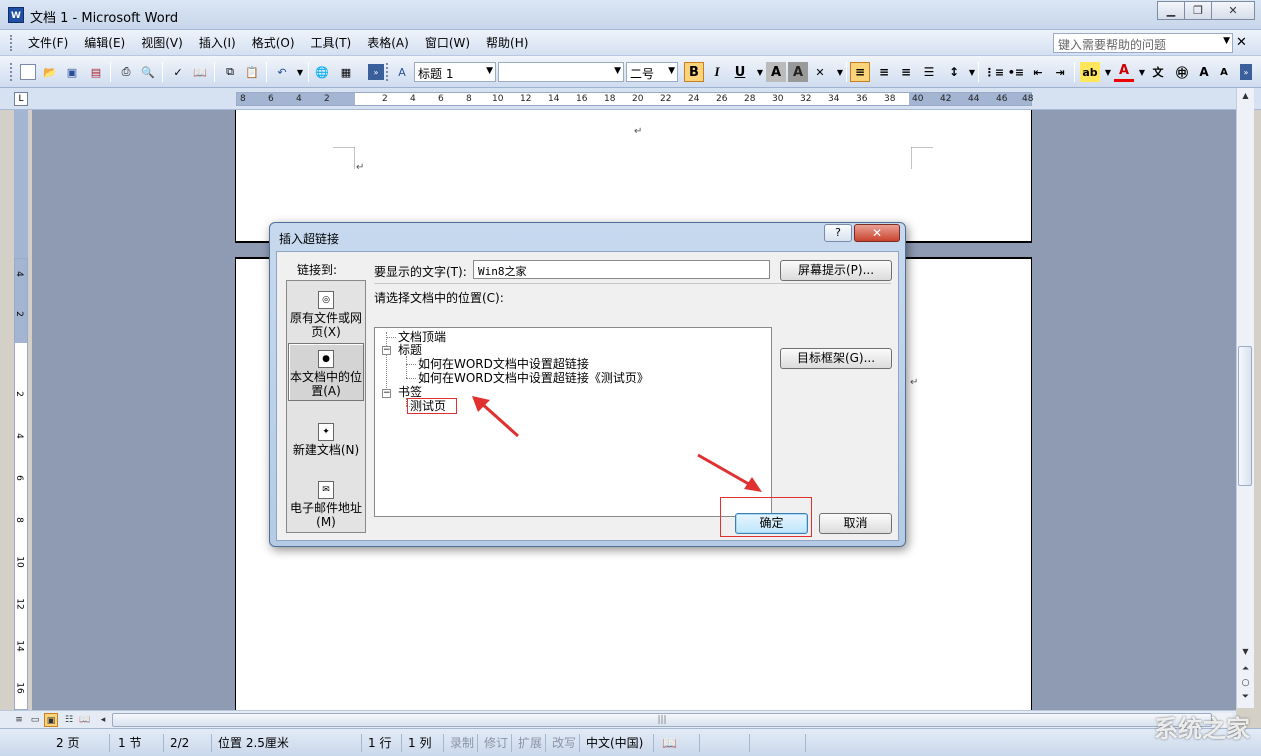 The height and width of the screenshot is (756, 1261). What do you see at coordinates (28, 72) in the screenshot?
I see `new-document-icon` at bounding box center [28, 72].